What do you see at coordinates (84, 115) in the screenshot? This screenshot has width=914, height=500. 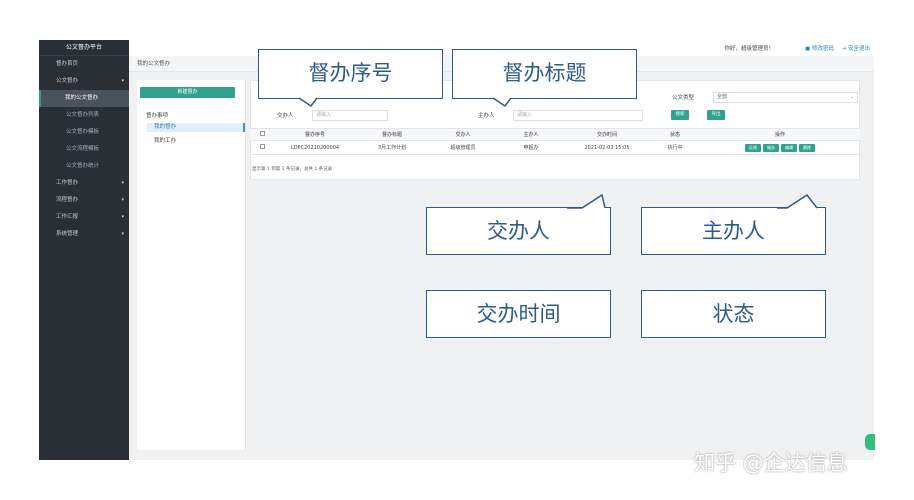 I see `sidebar-item-doc-list: 公文督办列表` at bounding box center [84, 115].